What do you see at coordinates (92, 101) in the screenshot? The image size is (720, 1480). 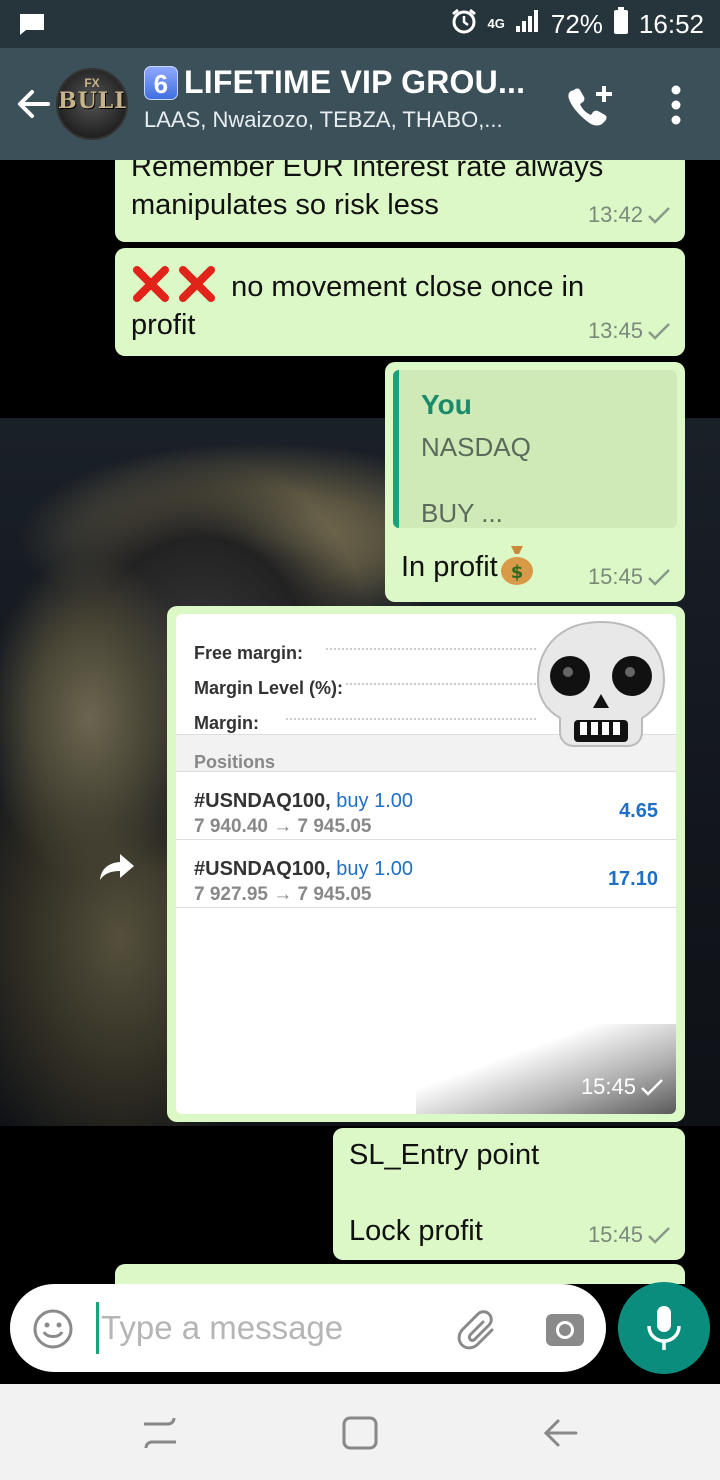 I see `avatar-logo-text: BULLS` at bounding box center [92, 101].